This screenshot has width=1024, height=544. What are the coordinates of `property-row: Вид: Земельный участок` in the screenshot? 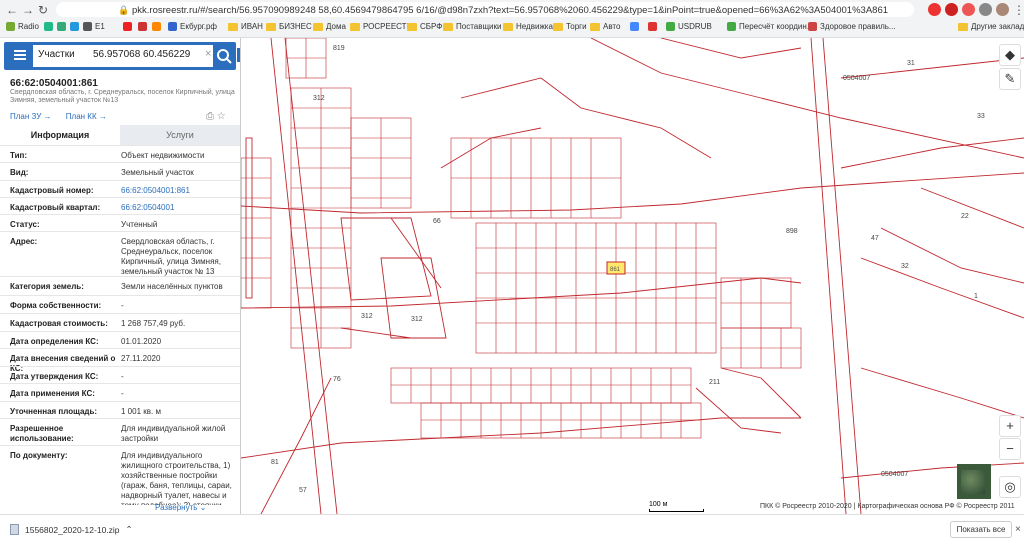 It's located at (120, 171).